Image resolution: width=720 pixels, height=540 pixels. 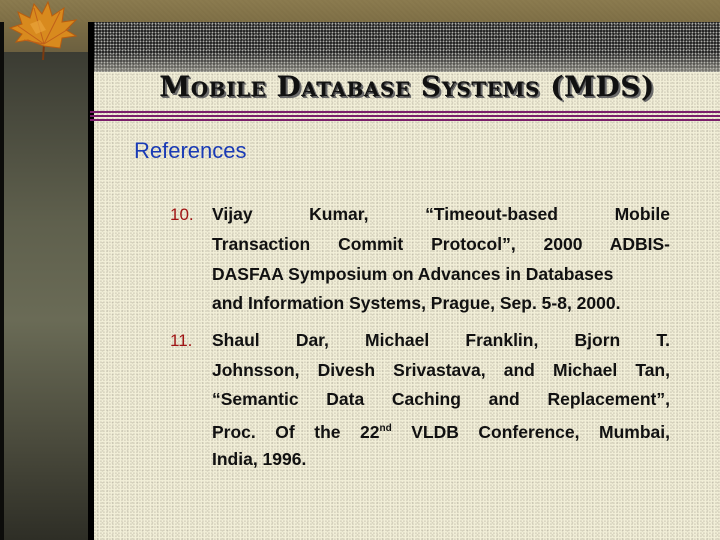 I want to click on top-band-shade, so click(x=360, y=11).